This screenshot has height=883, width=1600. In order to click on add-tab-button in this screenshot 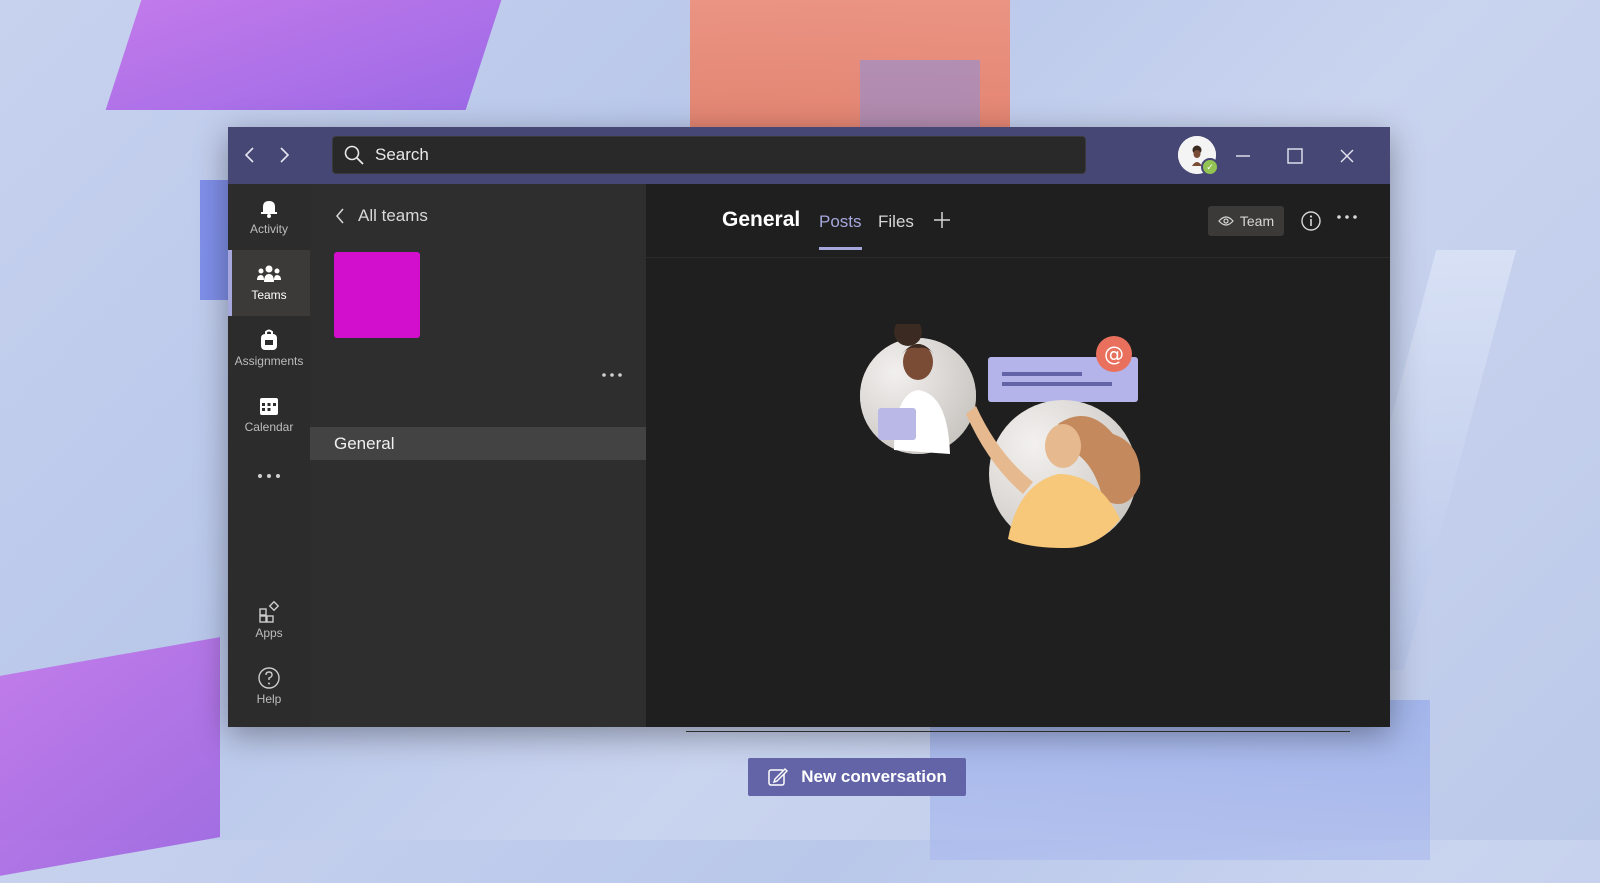, I will do `click(942, 221)`.